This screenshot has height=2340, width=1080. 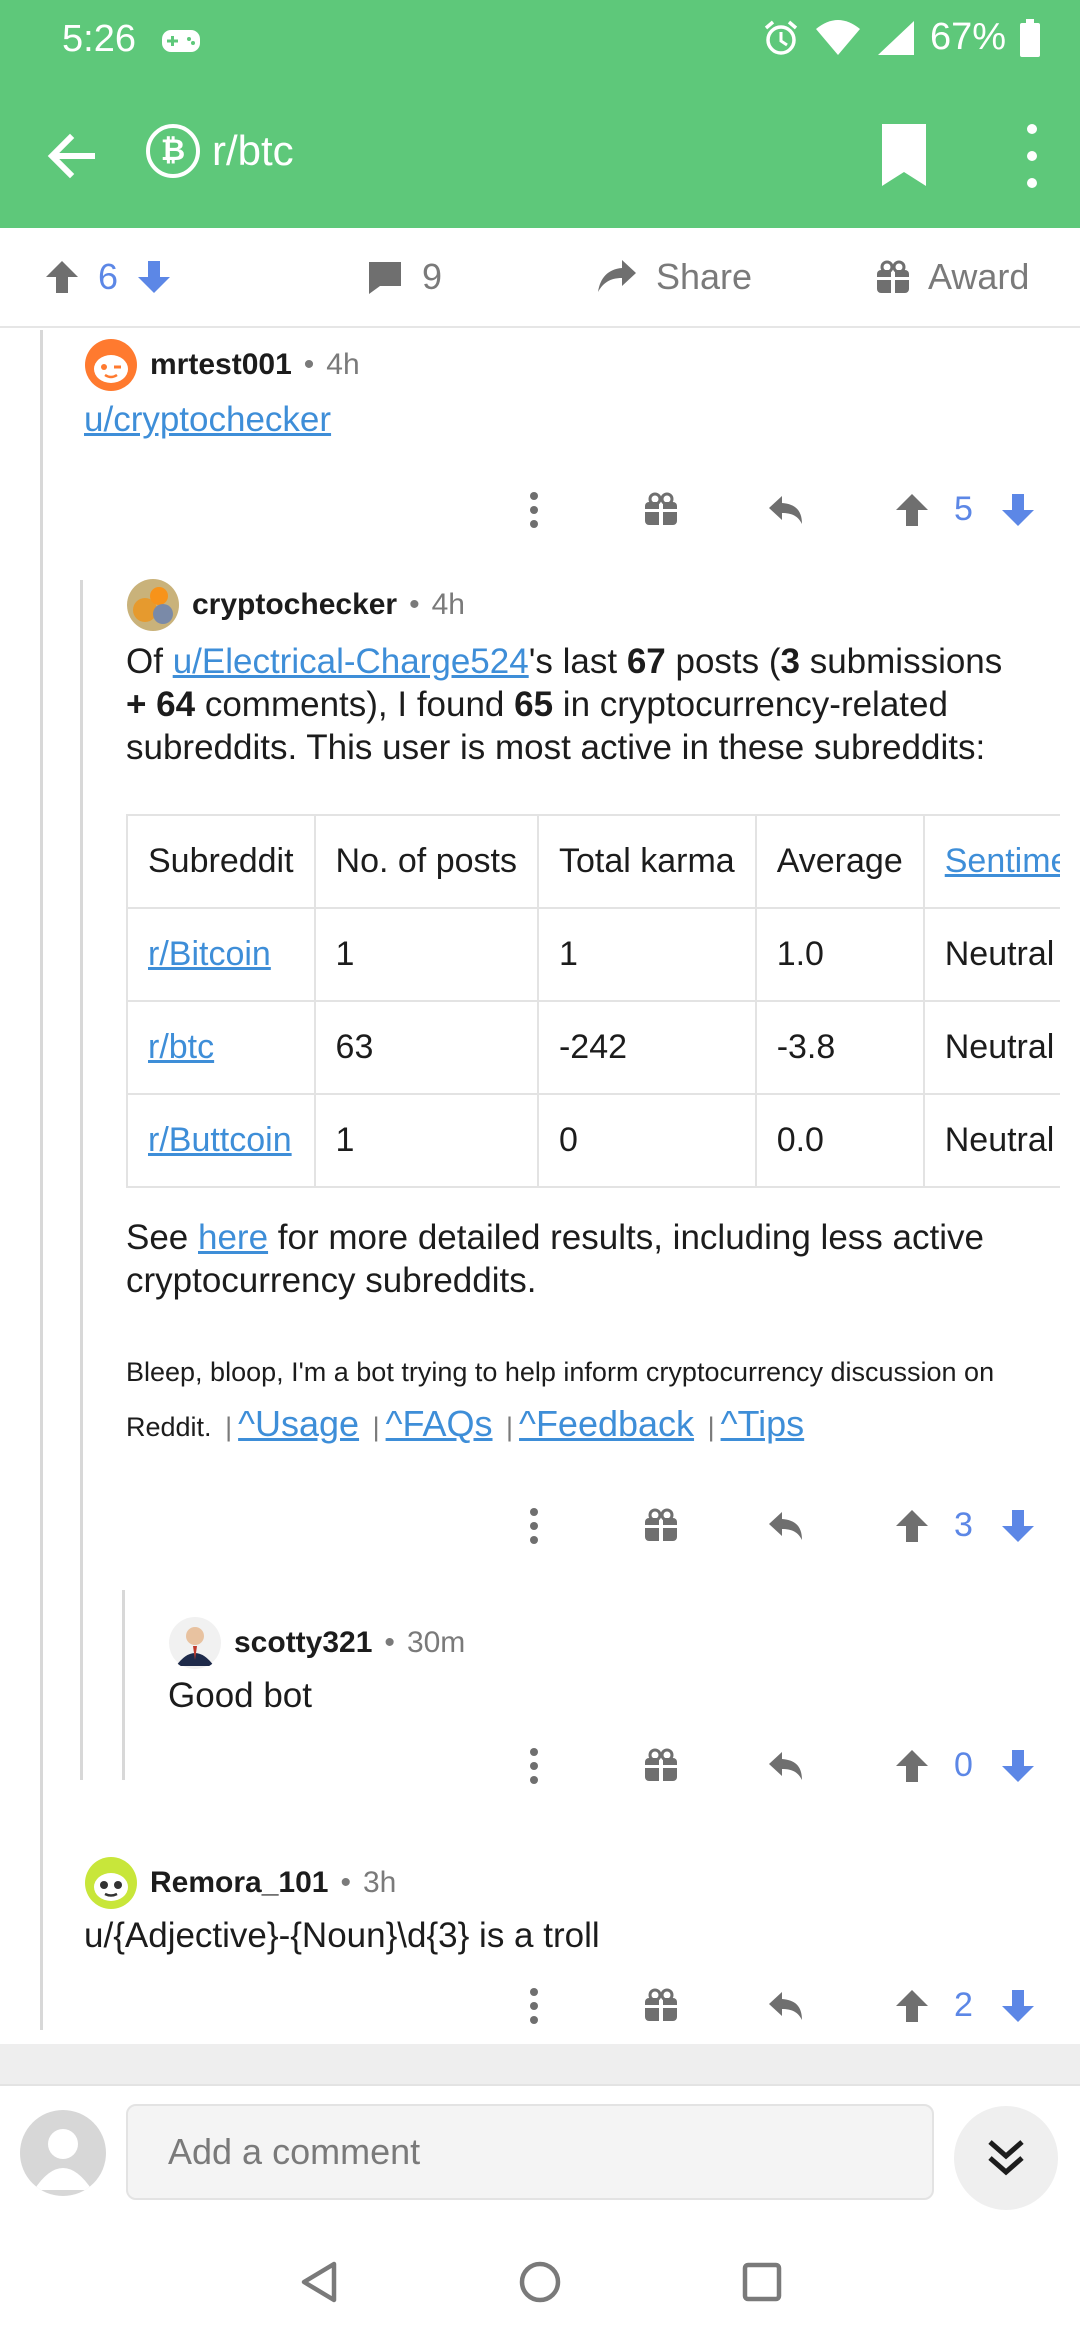 I want to click on comment-composer: Add a comment, so click(x=540, y=2152).